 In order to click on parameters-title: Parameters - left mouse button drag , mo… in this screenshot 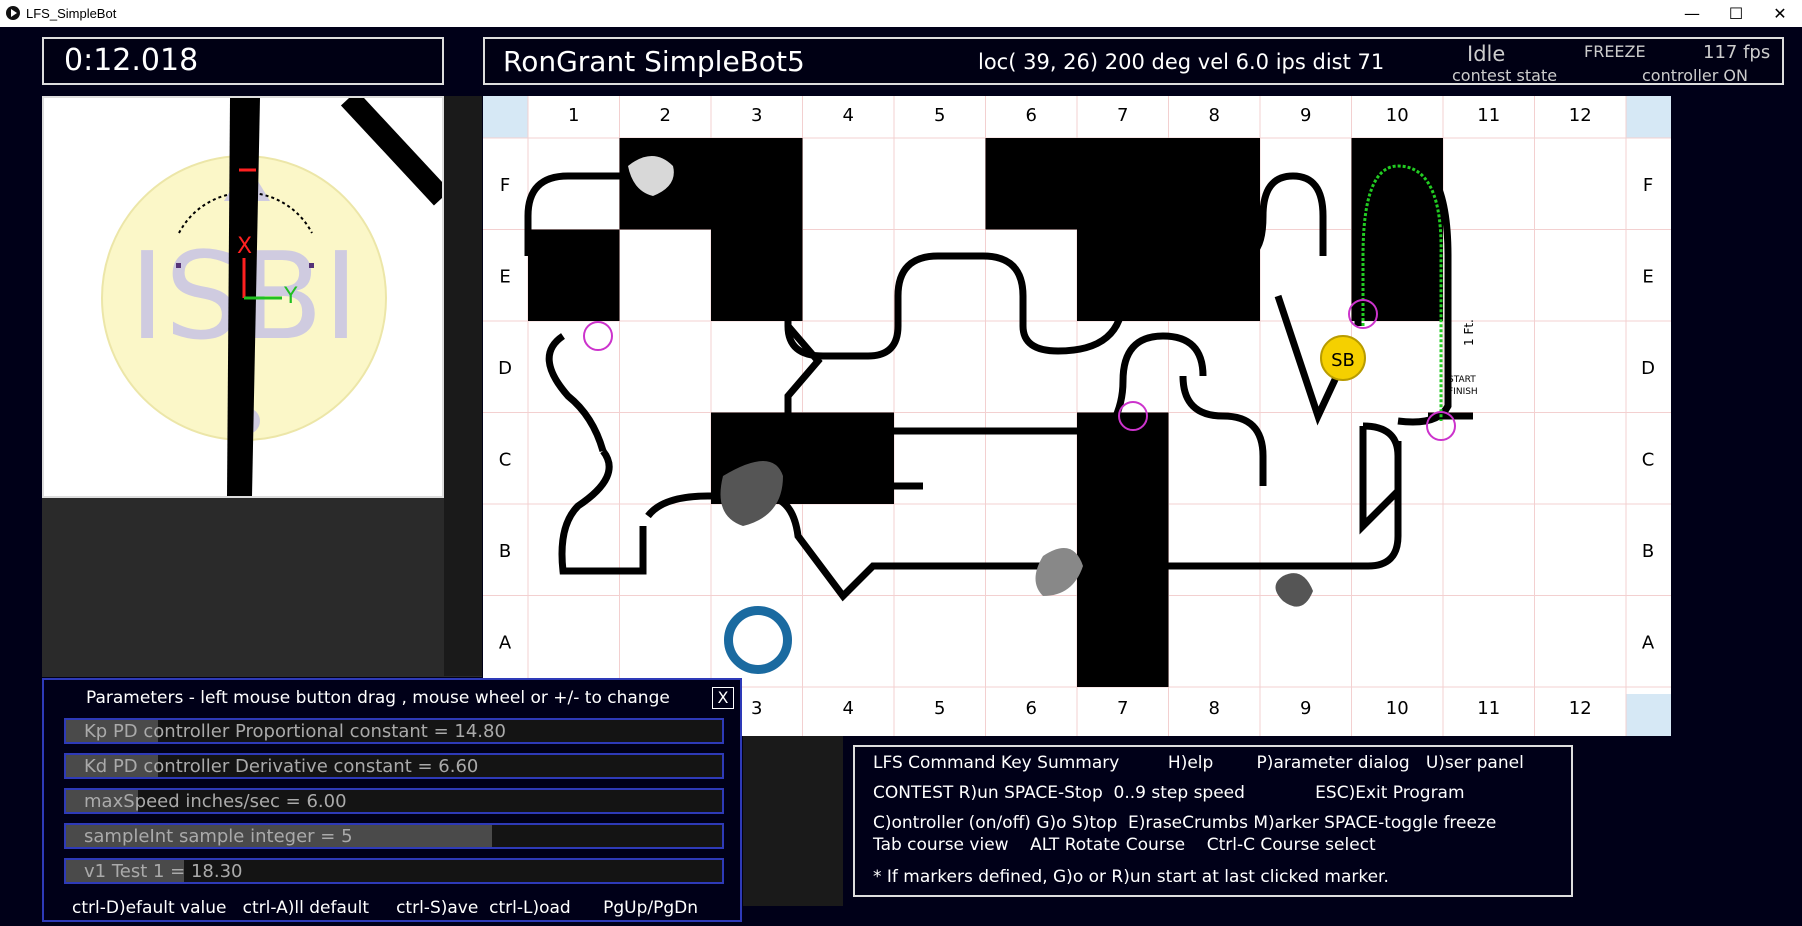, I will do `click(378, 698)`.